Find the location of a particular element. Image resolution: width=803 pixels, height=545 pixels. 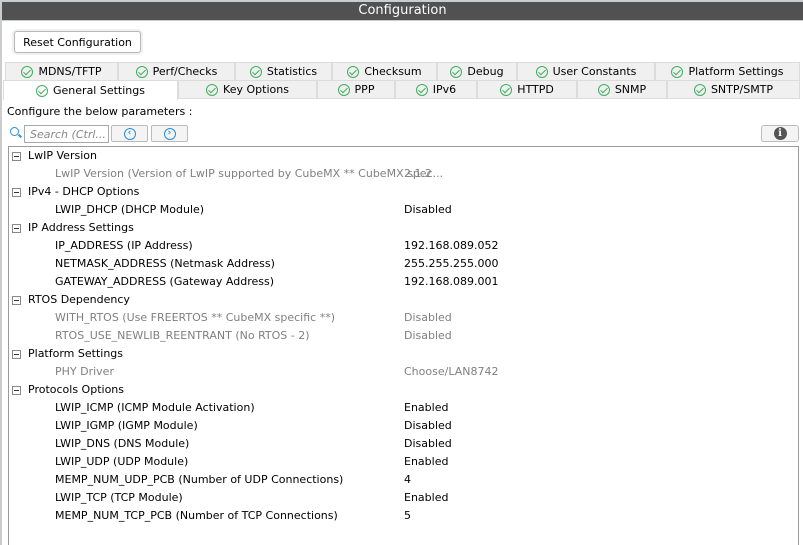

tab-general-settings: General Settings is located at coordinates (90, 90).